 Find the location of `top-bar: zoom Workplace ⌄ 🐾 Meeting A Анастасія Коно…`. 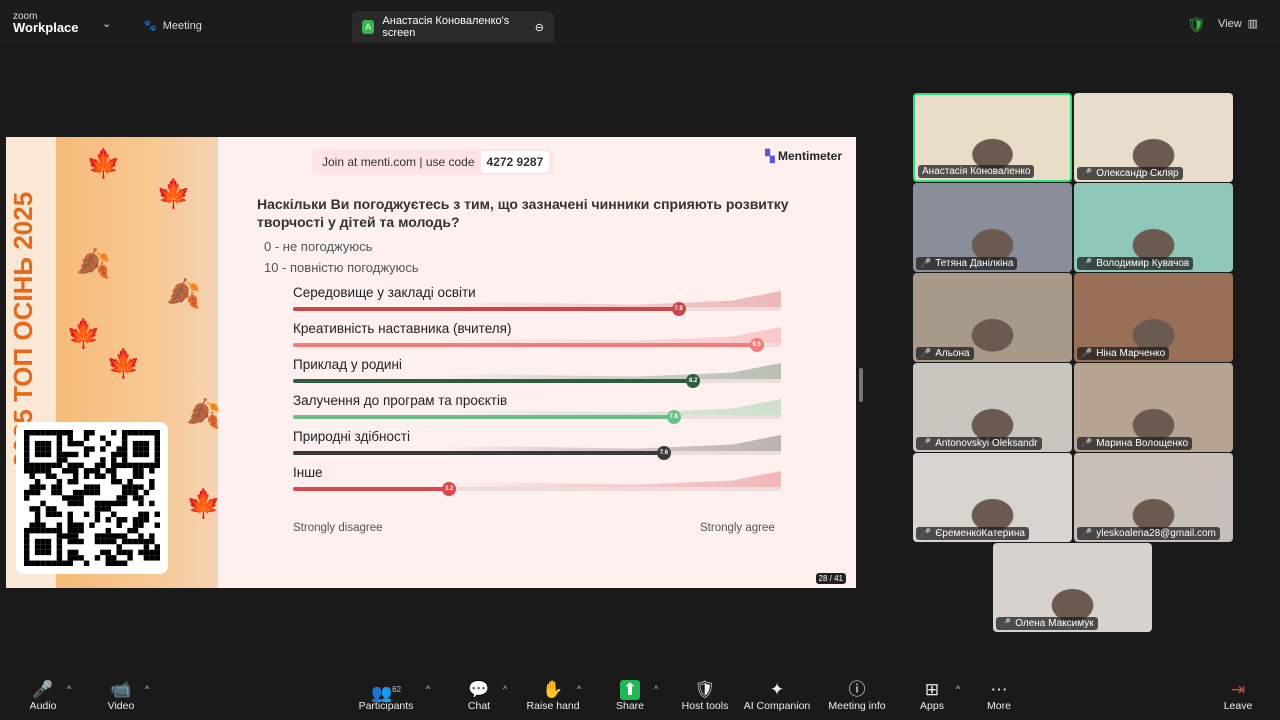

top-bar: zoom Workplace ⌄ 🐾 Meeting A Анастасія Коно… is located at coordinates (640, 22).